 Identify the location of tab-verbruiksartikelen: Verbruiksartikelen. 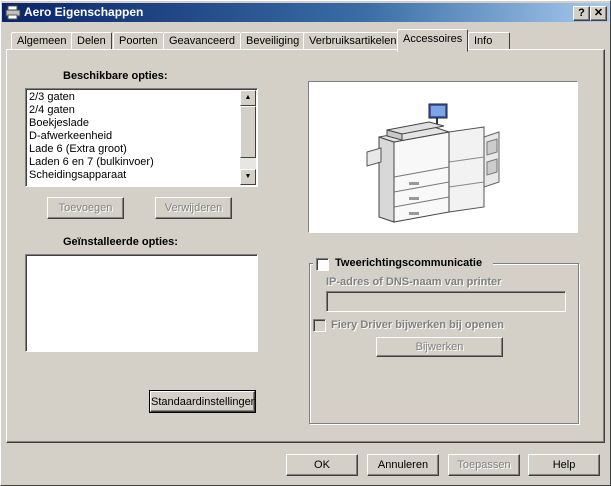
(353, 41).